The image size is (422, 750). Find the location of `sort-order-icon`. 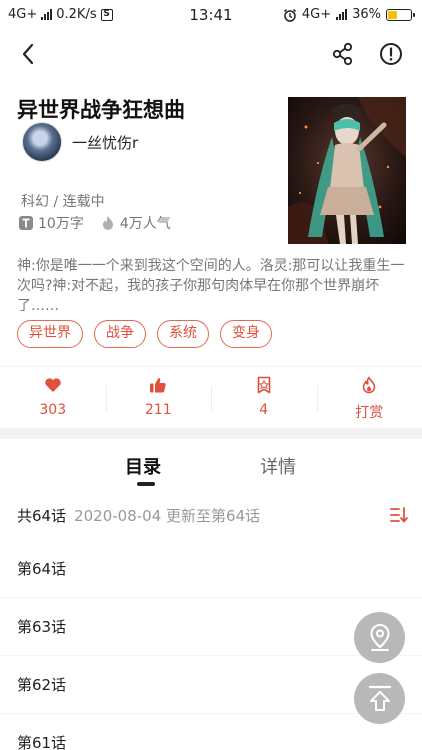

sort-order-icon is located at coordinates (399, 515).